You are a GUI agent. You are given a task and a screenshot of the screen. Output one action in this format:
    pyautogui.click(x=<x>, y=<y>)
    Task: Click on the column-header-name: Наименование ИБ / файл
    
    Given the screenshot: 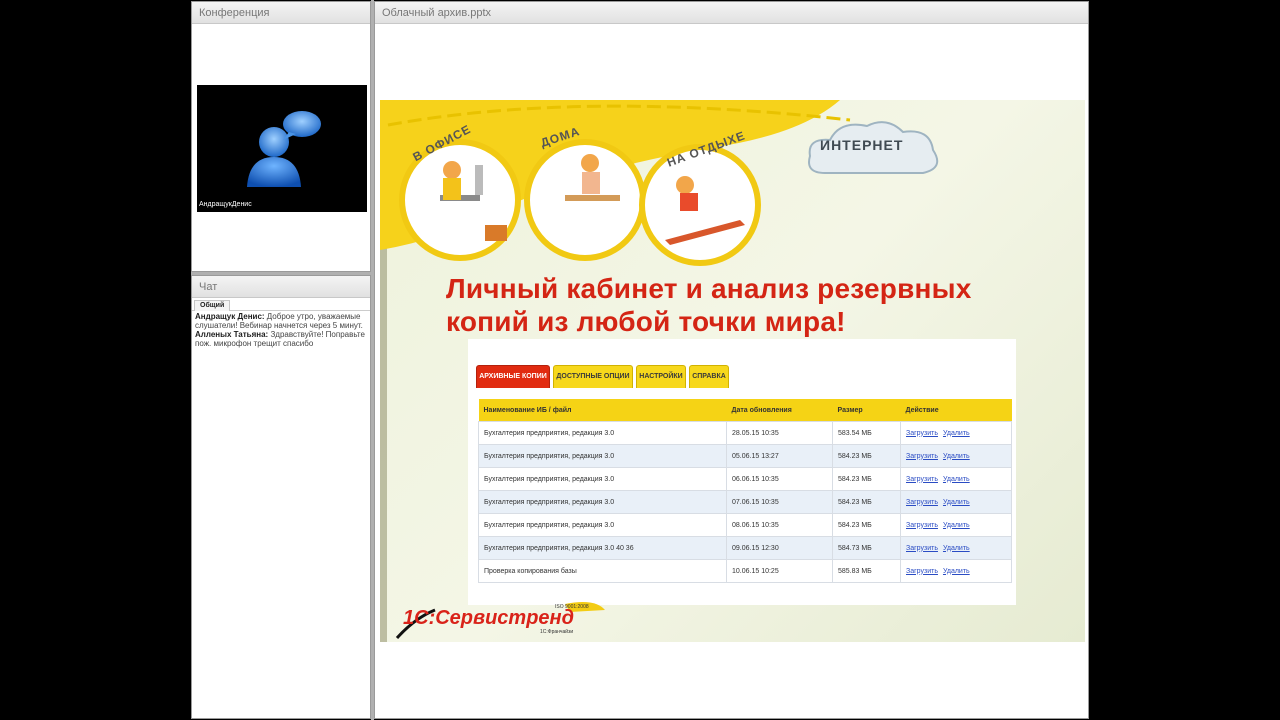 What is the action you would take?
    pyautogui.click(x=602, y=410)
    